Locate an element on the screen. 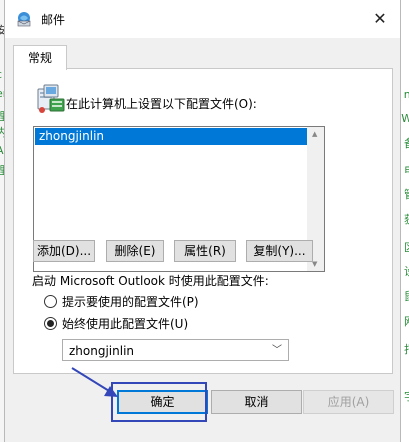 The height and width of the screenshot is (442, 409). background-fragment: 电 is located at coordinates (406, 170).